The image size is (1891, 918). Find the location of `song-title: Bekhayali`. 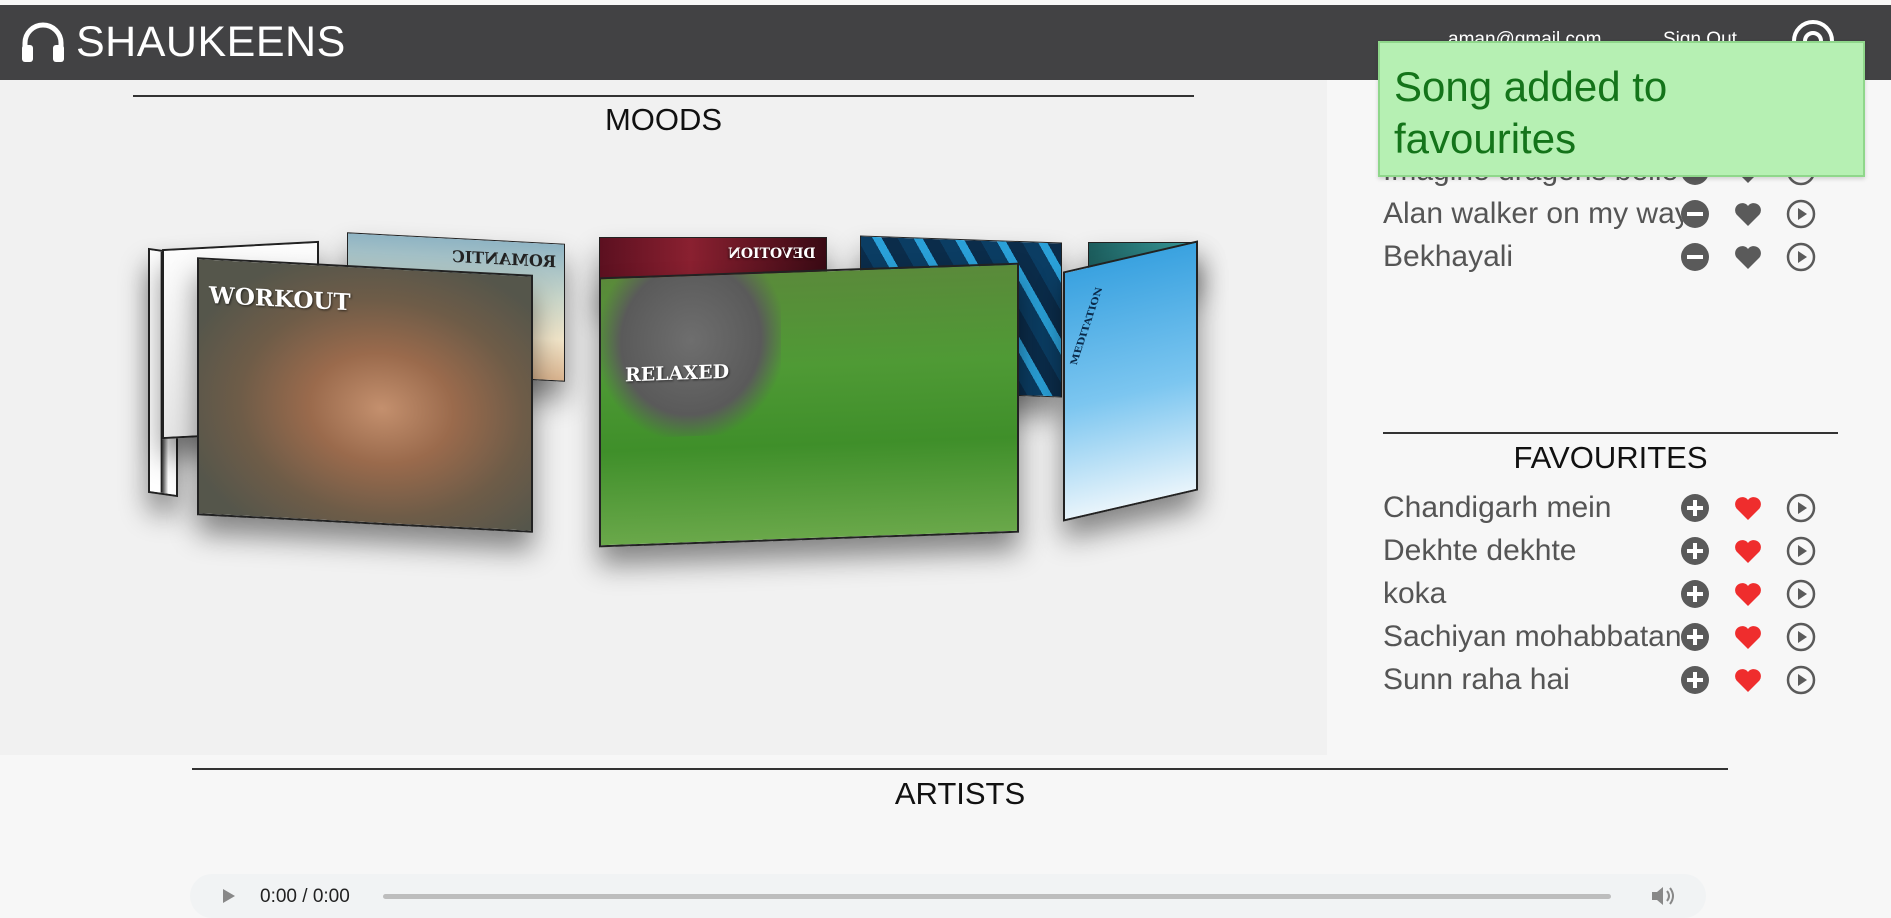

song-title: Bekhayali is located at coordinates (1533, 257).